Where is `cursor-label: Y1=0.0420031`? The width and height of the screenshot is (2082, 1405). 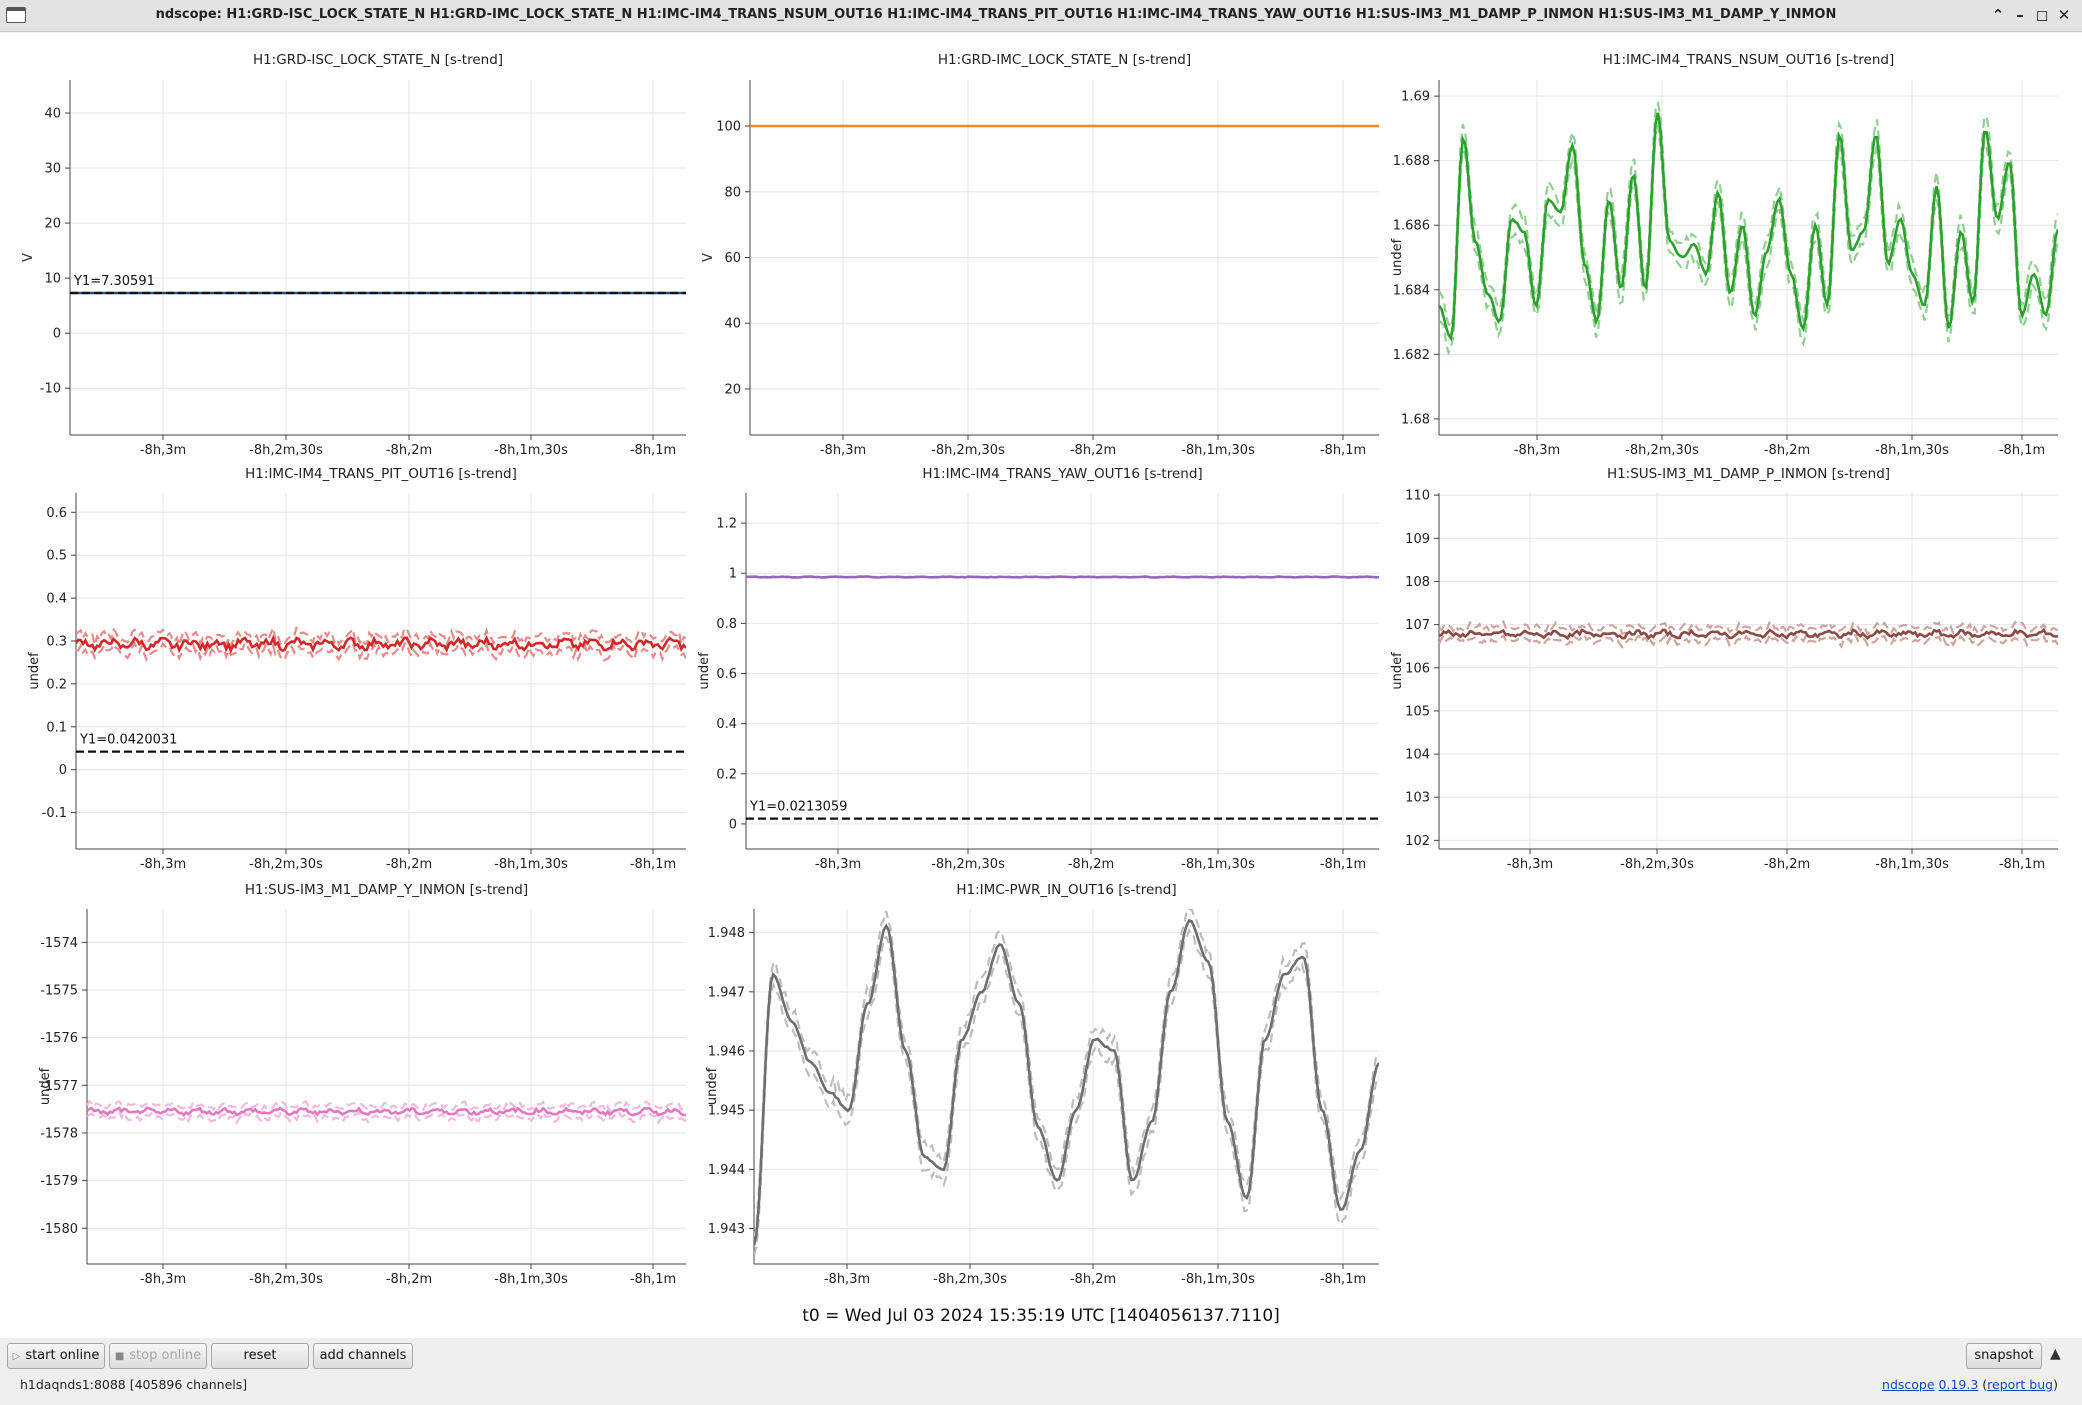 cursor-label: Y1=0.0420031 is located at coordinates (128, 740).